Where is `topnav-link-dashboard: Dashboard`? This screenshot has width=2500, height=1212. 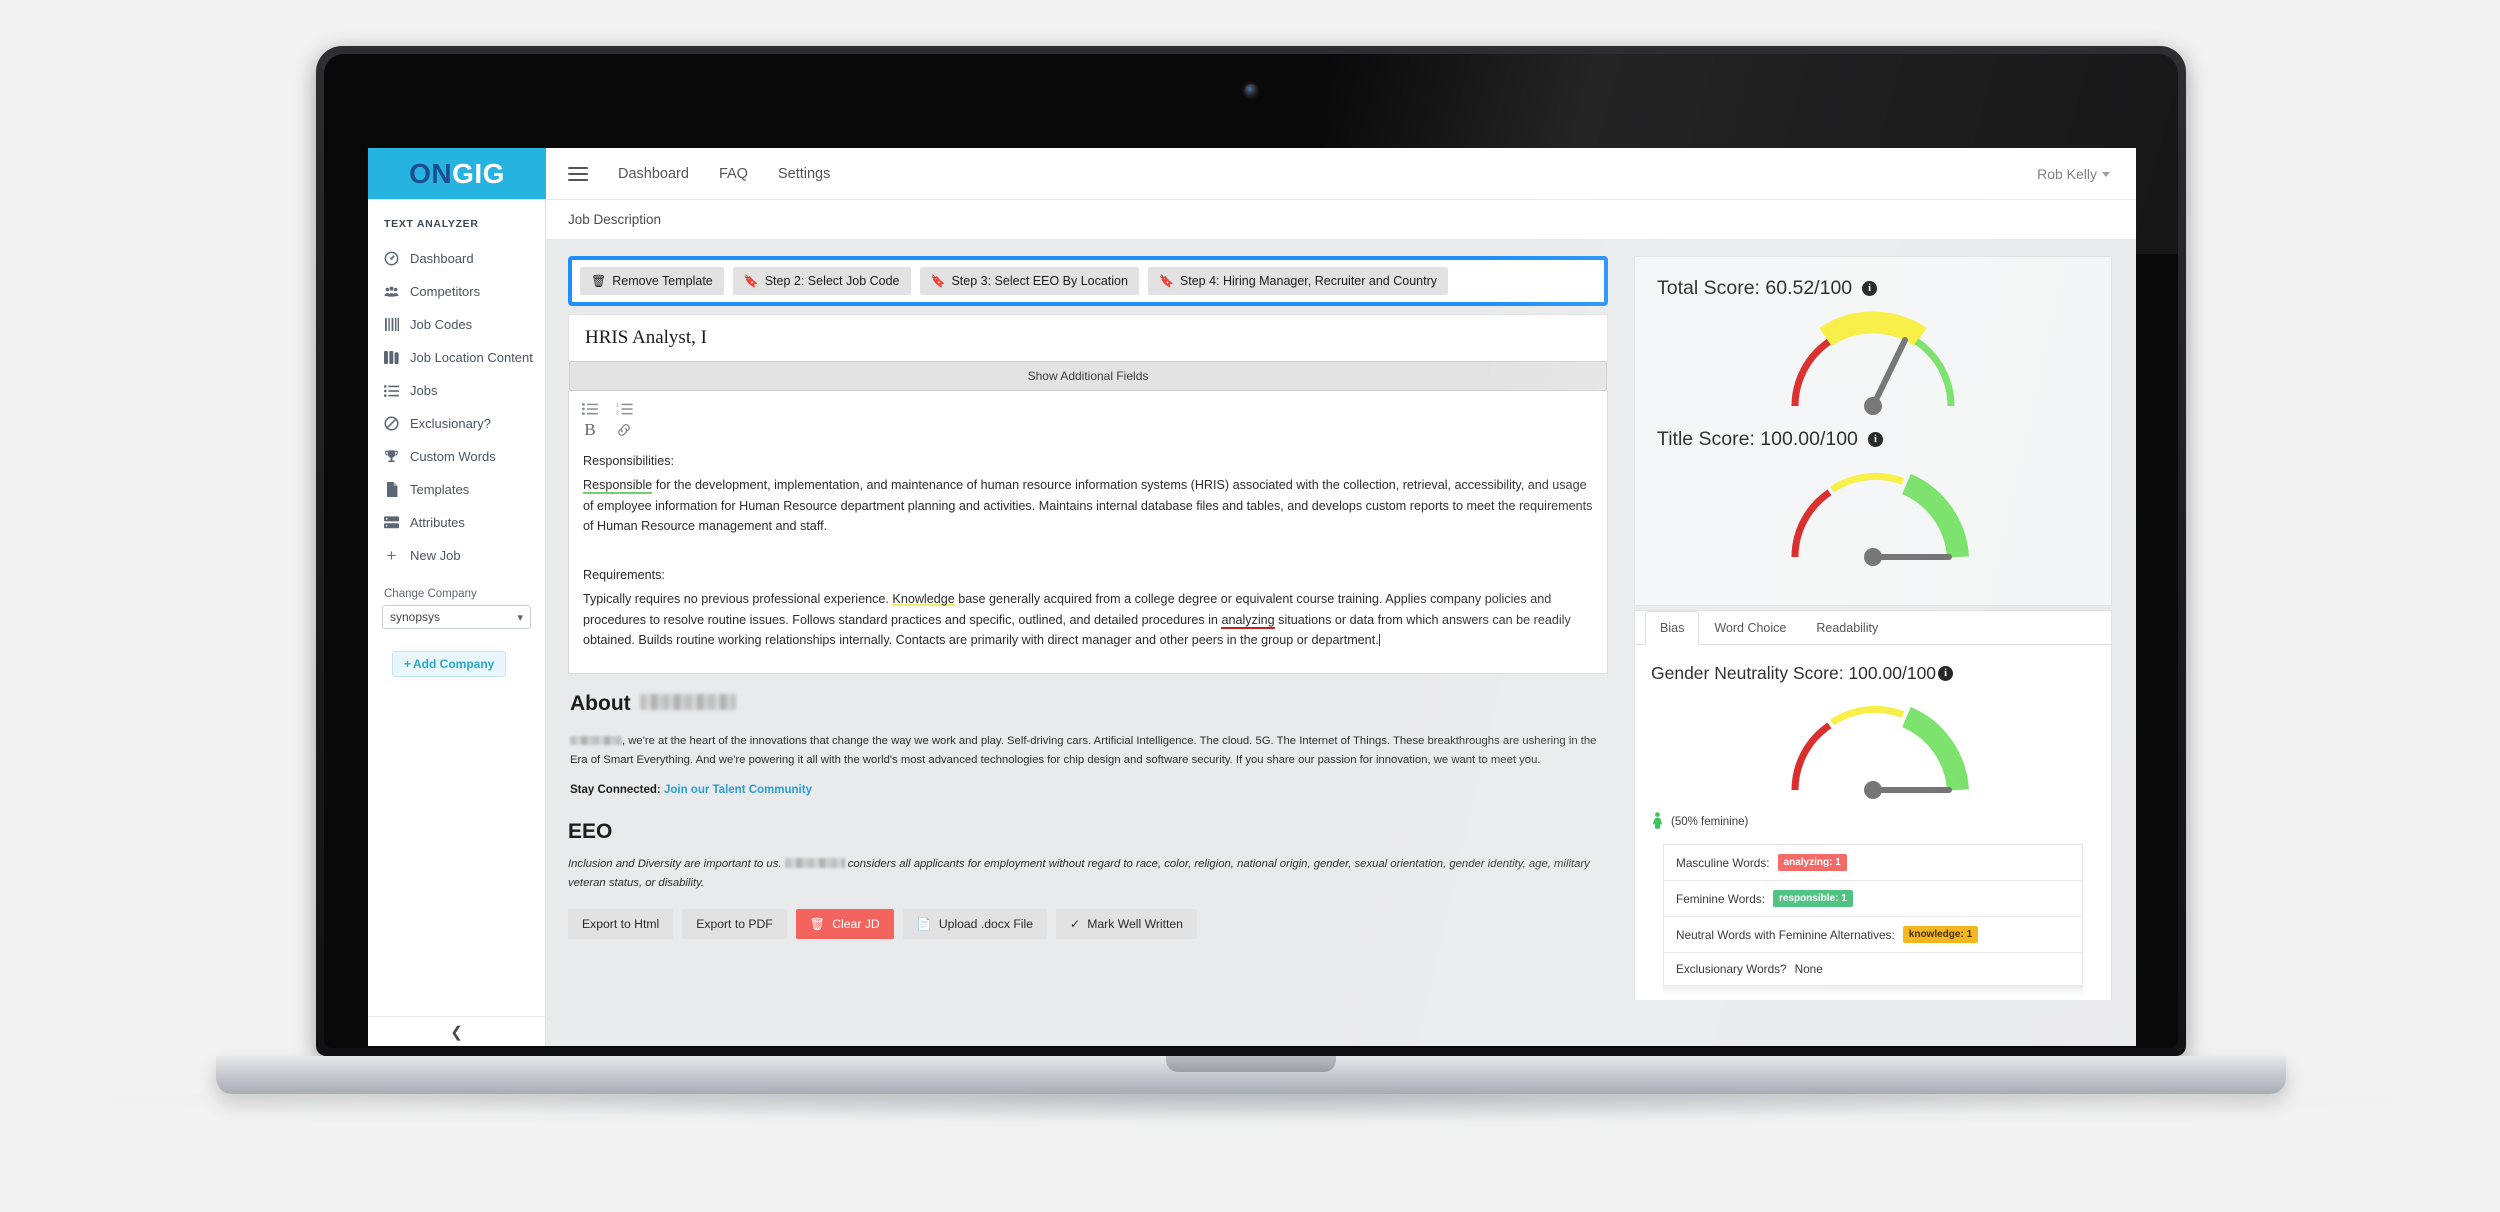 topnav-link-dashboard: Dashboard is located at coordinates (653, 174).